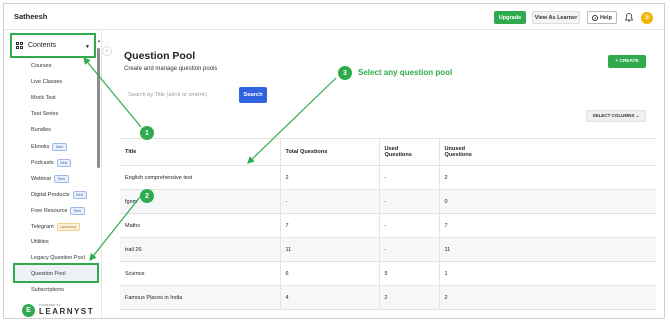  What do you see at coordinates (330, 152) in the screenshot?
I see `column-header-total: Total Questions` at bounding box center [330, 152].